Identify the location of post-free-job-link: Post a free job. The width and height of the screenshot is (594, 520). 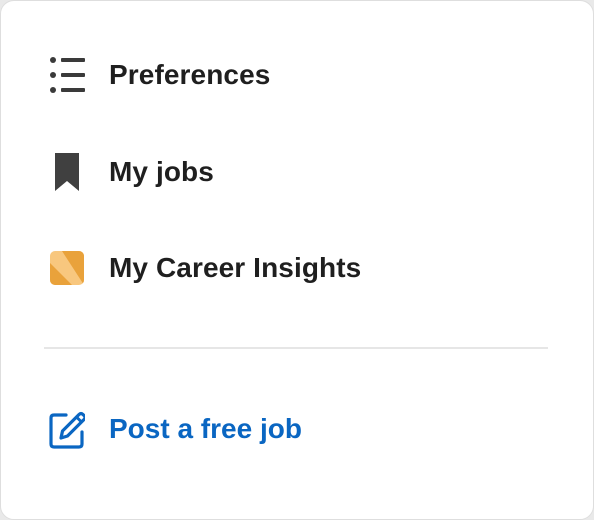
(175, 429).